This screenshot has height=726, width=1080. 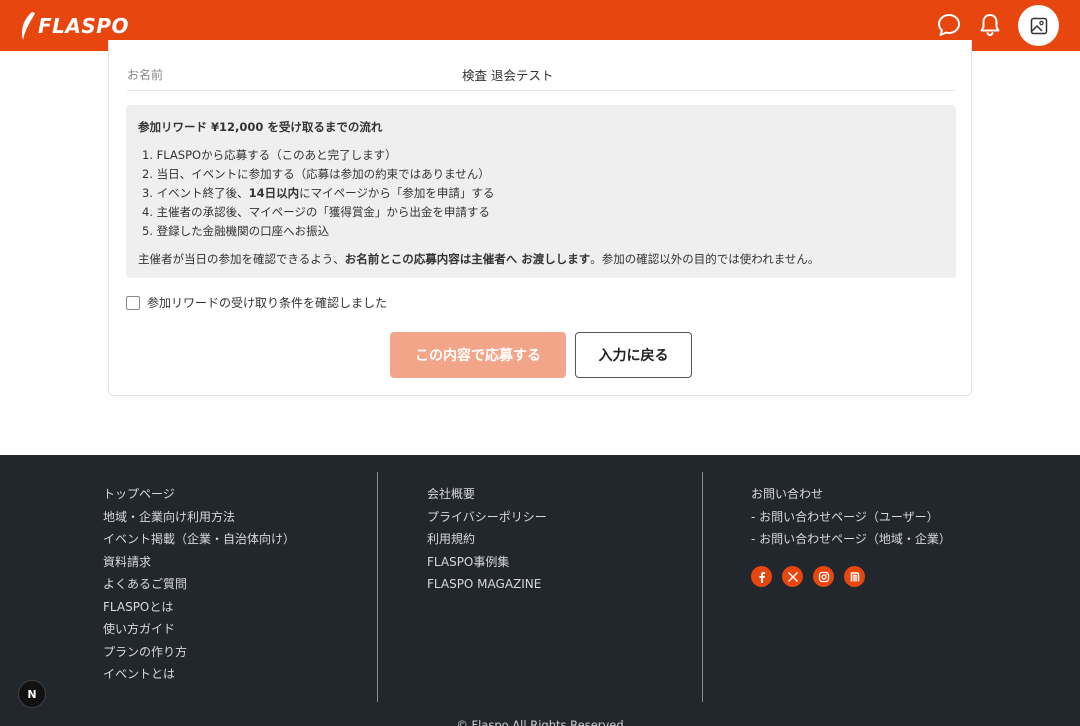 I want to click on facebook-icon, so click(x=761, y=576).